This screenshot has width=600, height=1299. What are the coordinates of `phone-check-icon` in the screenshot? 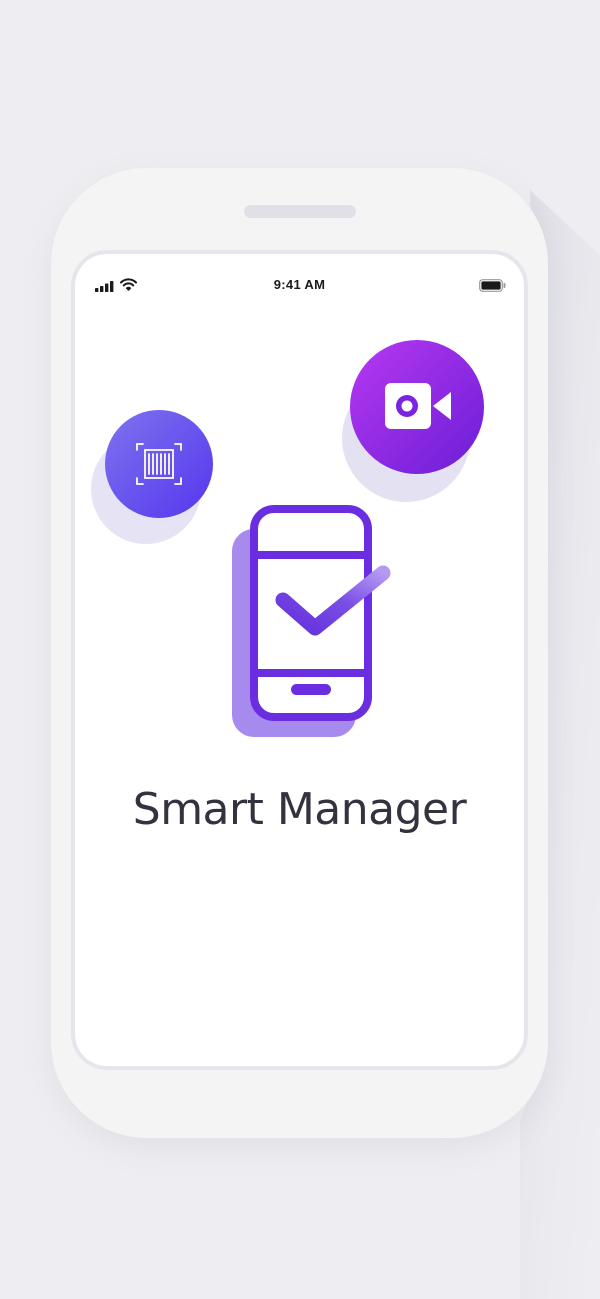 It's located at (311, 621).